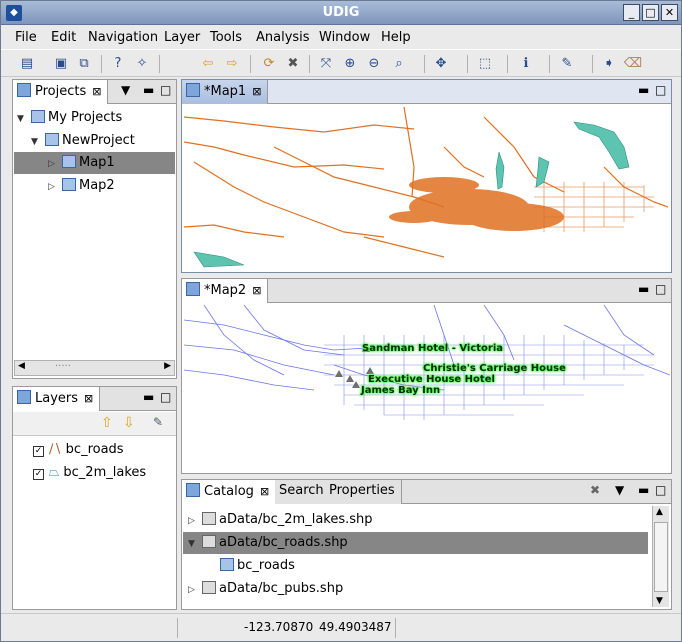 This screenshot has width=682, height=642. I want to click on back-icon: ⇦, so click(208, 64).